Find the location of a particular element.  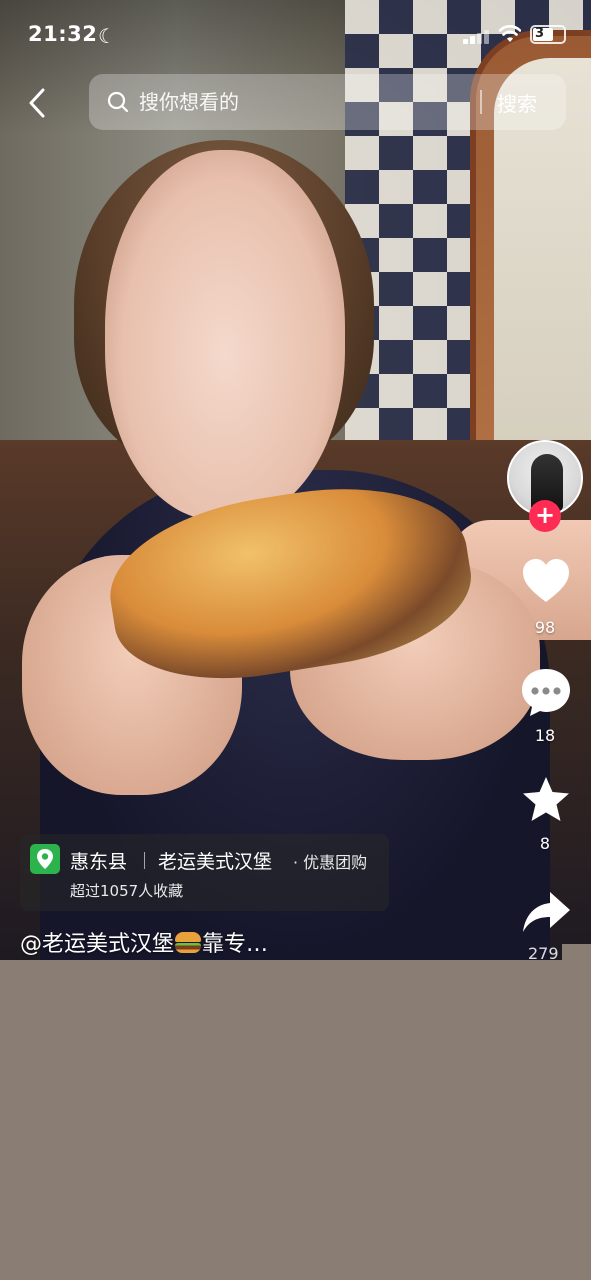

location-shop-name: 老运美式汉堡 is located at coordinates (215, 862).